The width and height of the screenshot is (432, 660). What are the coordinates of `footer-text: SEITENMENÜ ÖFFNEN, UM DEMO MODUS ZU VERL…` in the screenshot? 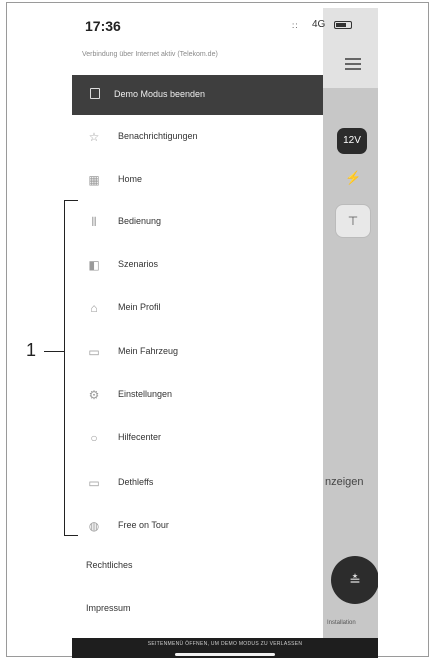 It's located at (225, 644).